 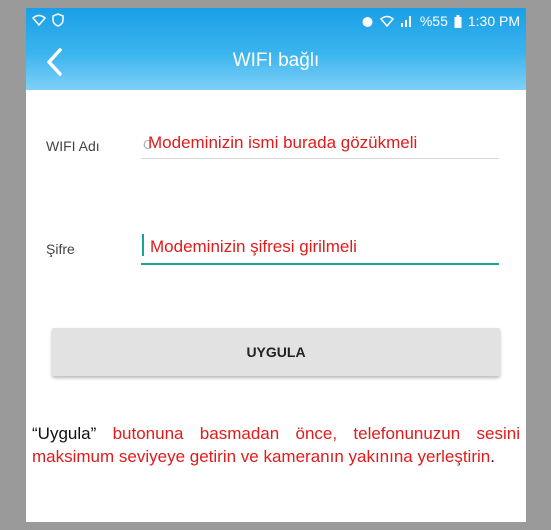 I want to click on nav-bar: WIFI bağlı, so click(x=276, y=62).